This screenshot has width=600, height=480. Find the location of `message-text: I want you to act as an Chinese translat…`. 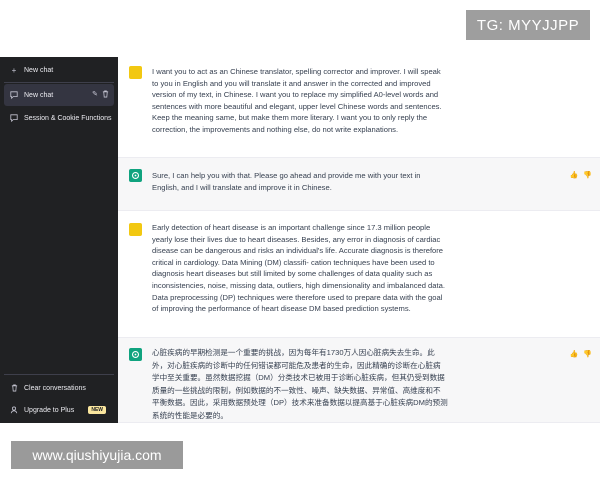

message-text: I want you to act as an Chinese translat… is located at coordinates (297, 100).